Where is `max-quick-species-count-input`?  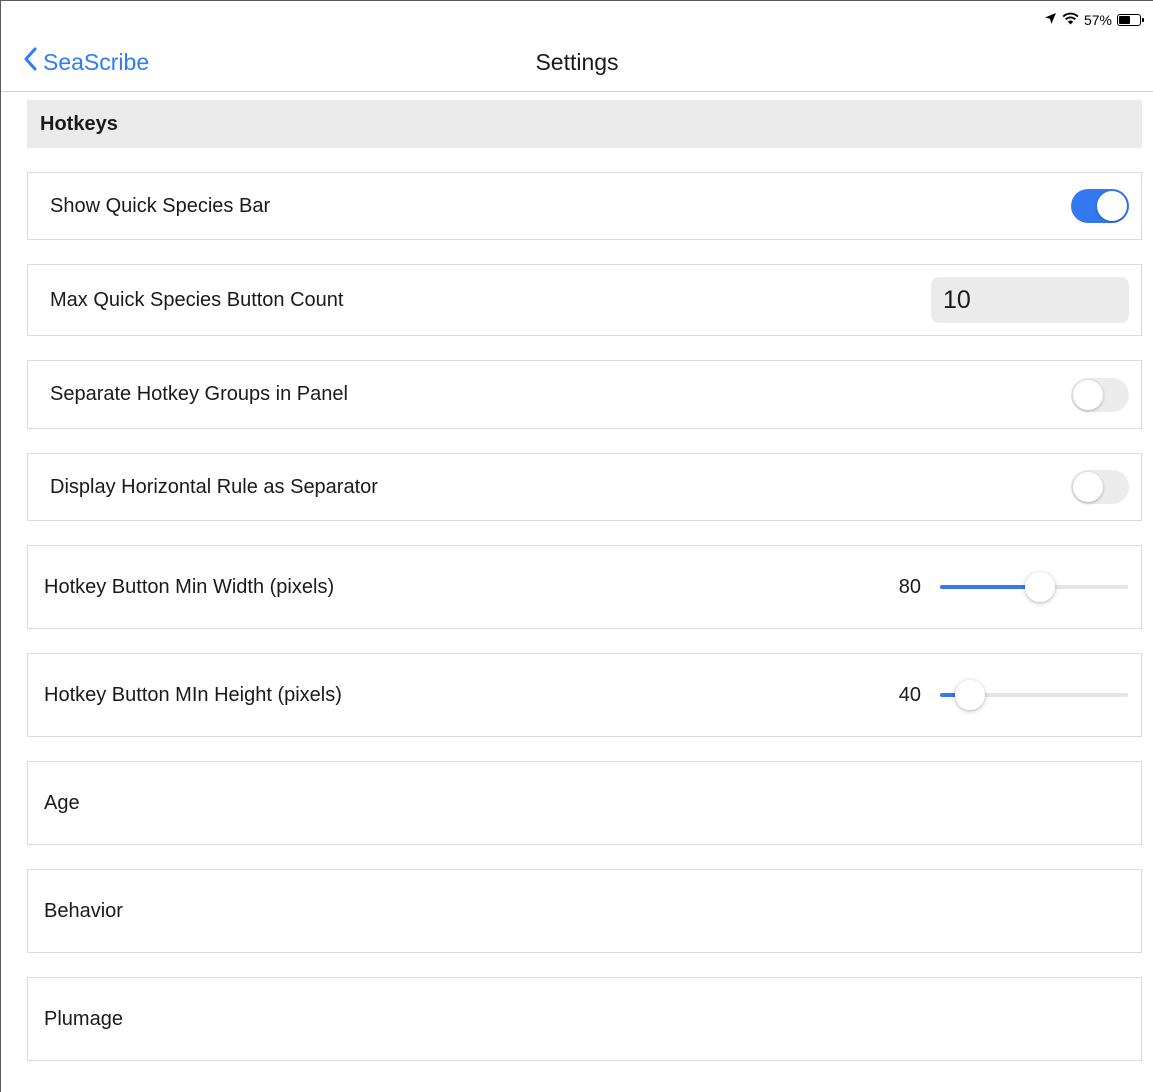
max-quick-species-count-input is located at coordinates (1030, 300).